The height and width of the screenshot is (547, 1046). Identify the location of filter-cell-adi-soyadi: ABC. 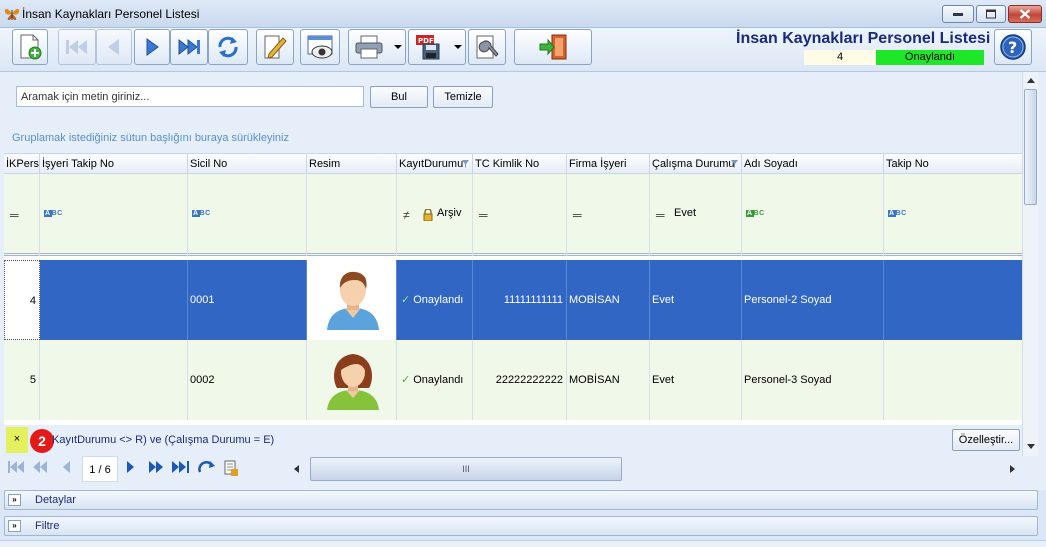
(813, 215).